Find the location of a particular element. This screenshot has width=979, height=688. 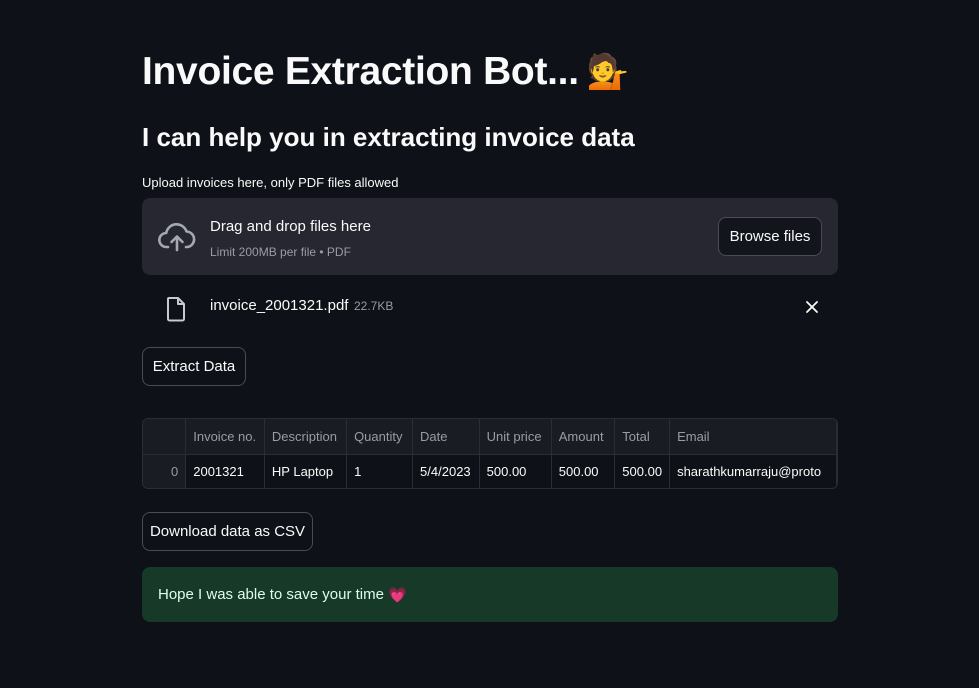

column-header-unit-price: Unit price is located at coordinates (515, 437).